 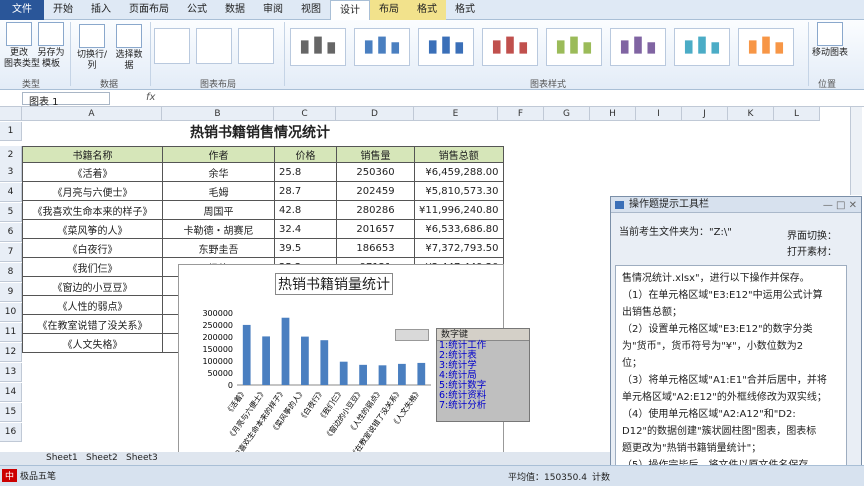 I want to click on table-cell: 25.8, so click(x=305, y=172).